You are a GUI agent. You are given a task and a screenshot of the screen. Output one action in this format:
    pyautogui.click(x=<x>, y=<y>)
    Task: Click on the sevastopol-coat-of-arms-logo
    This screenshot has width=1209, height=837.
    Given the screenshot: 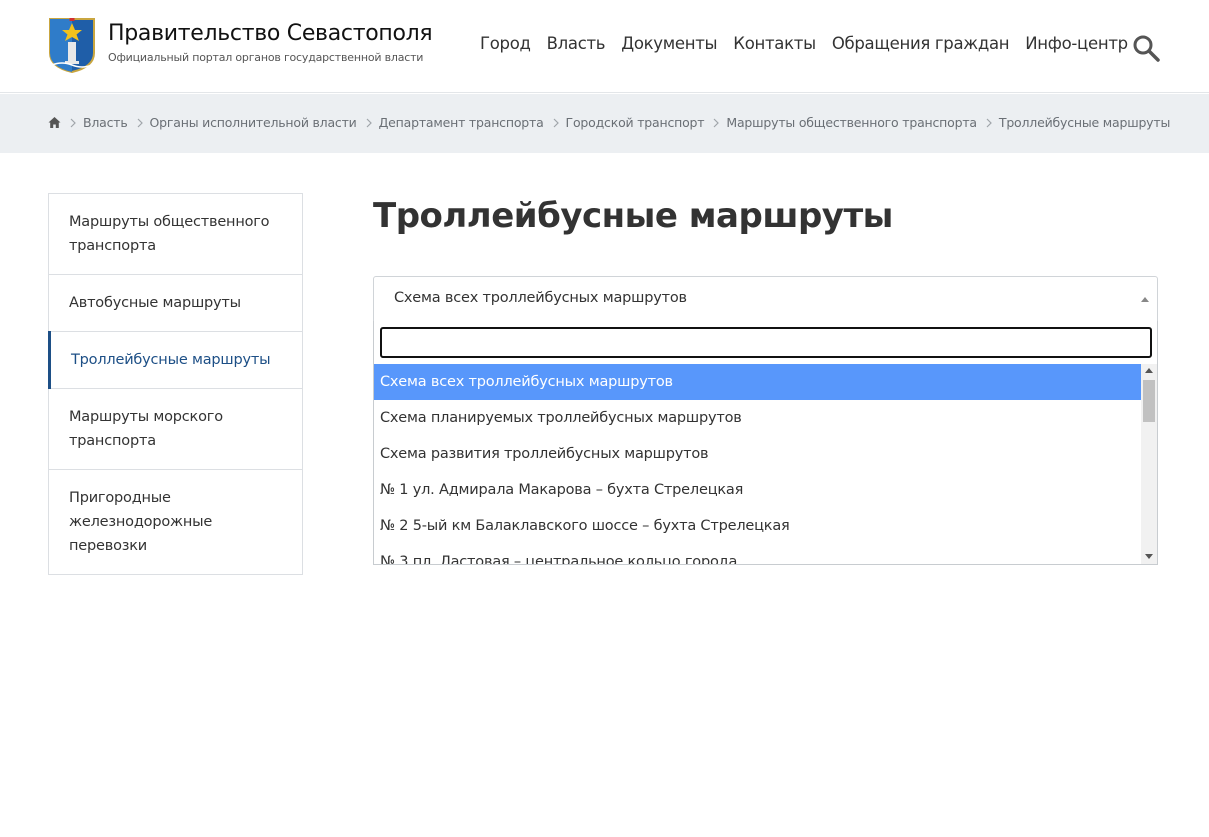 What is the action you would take?
    pyautogui.click(x=72, y=45)
    